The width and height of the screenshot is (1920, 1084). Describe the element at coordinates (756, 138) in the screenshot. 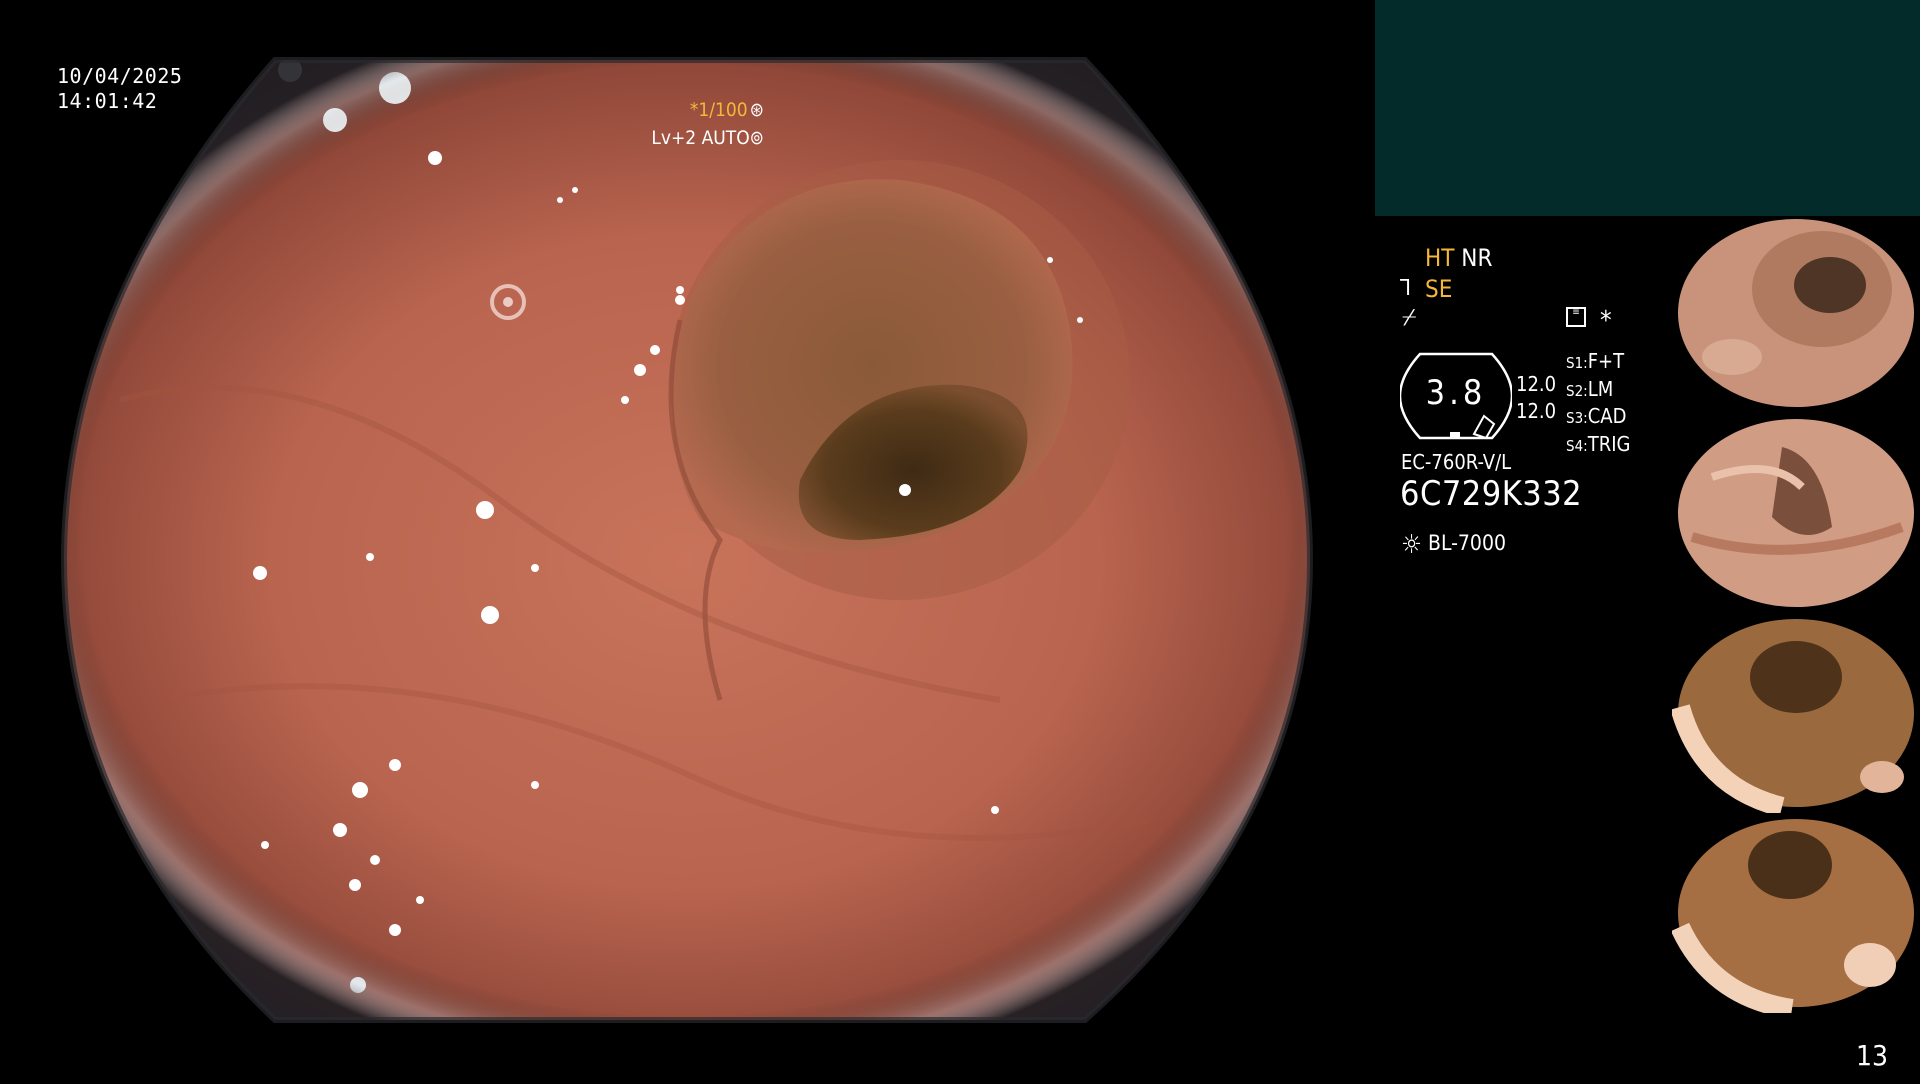

I see `target-icon: ⊚` at that location.